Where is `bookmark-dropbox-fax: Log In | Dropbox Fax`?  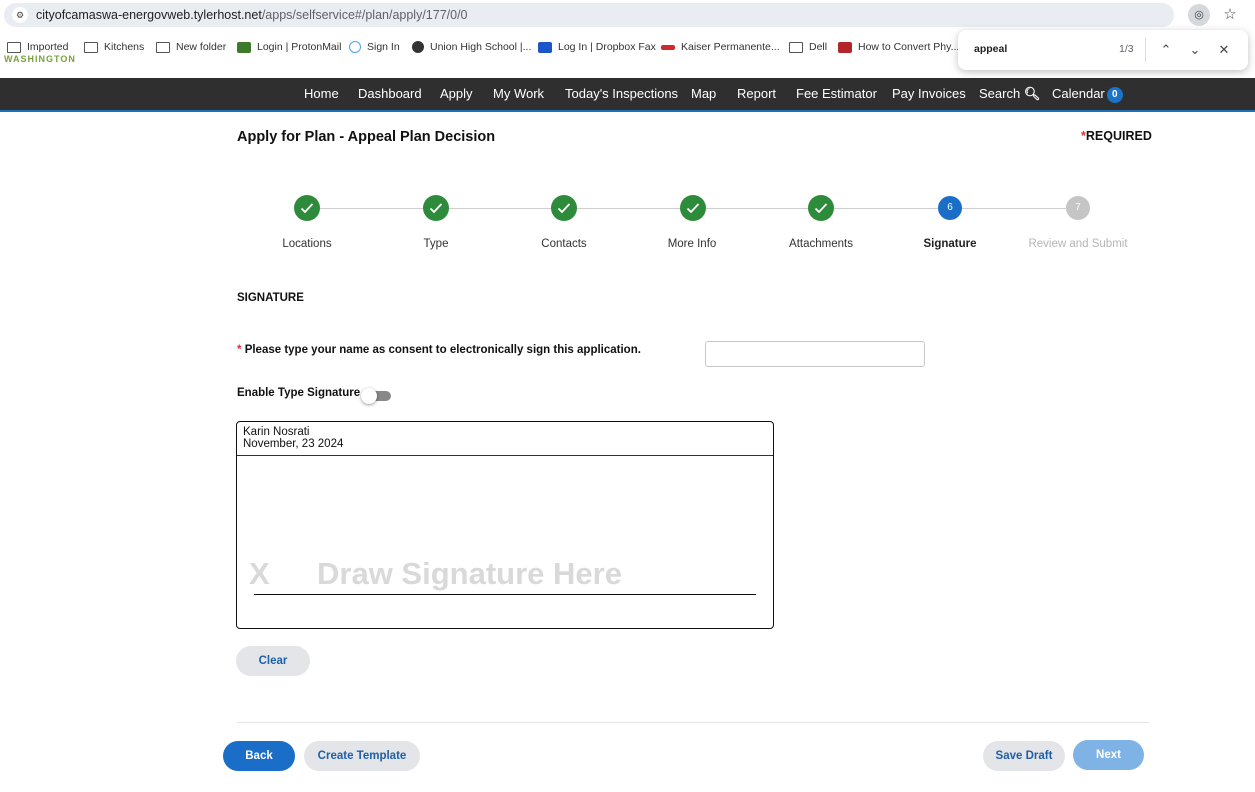
bookmark-dropbox-fax: Log In | Dropbox Fax is located at coordinates (597, 47).